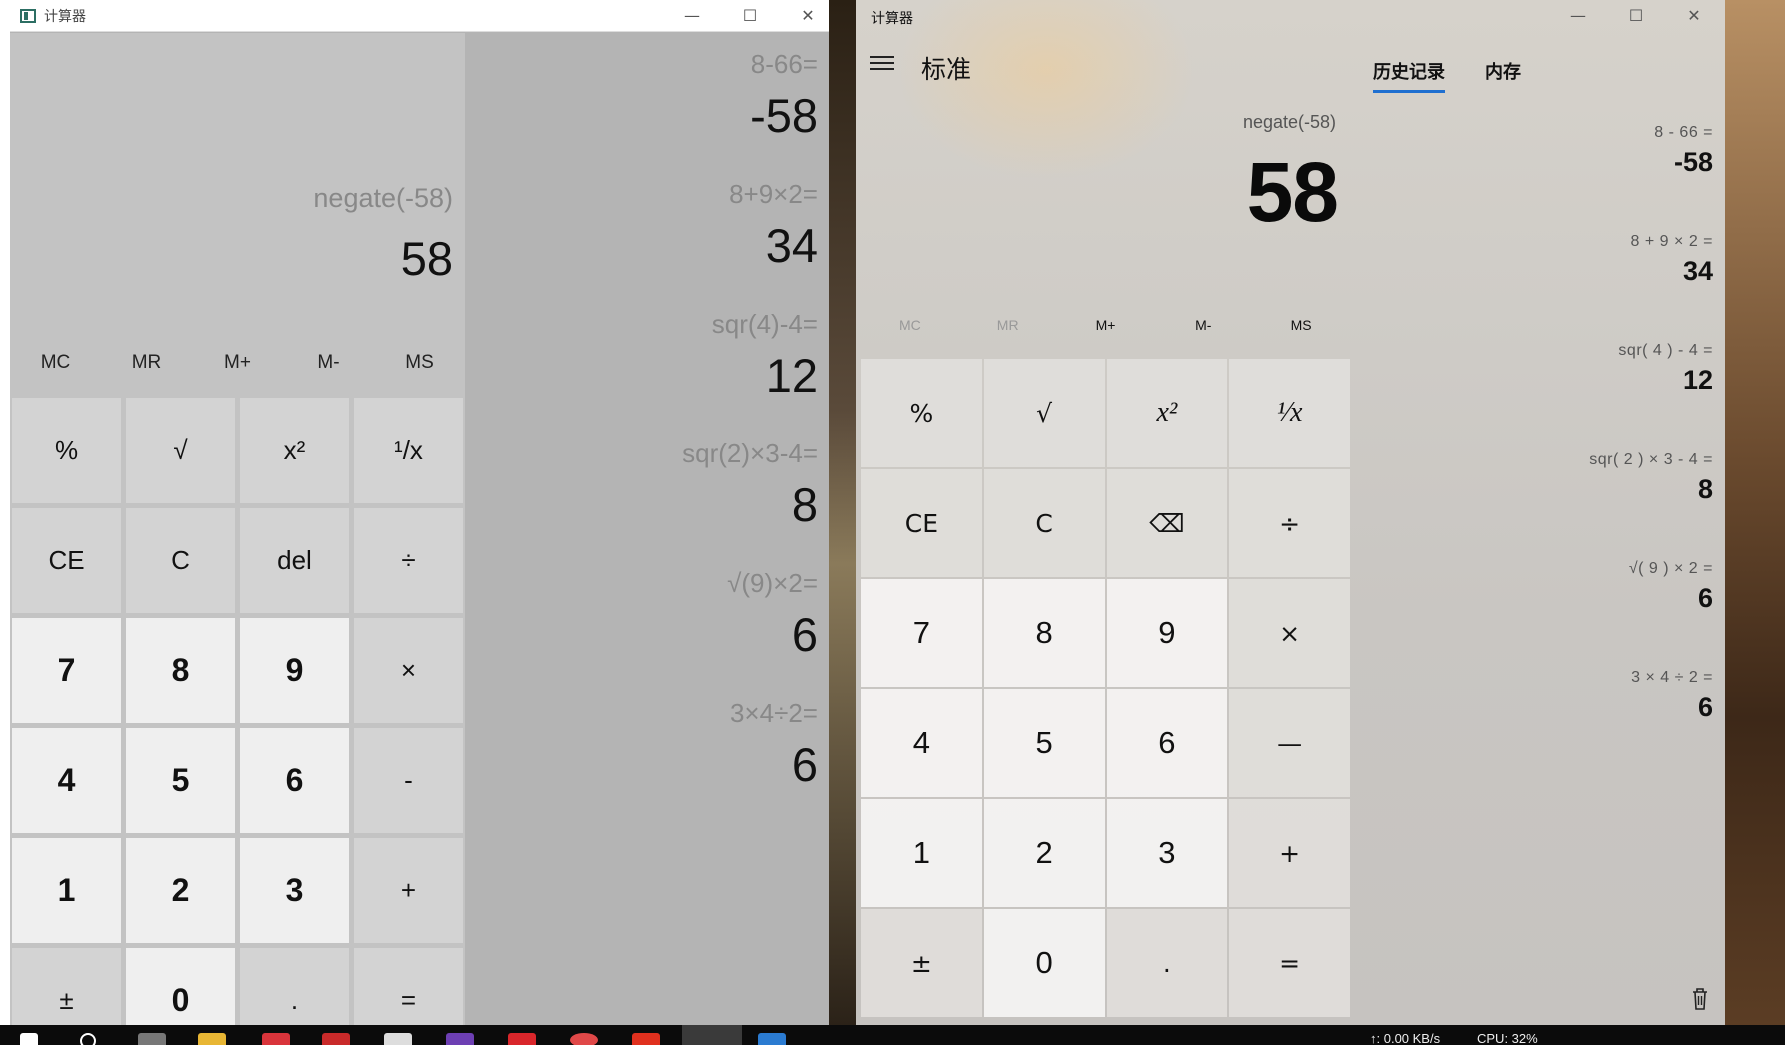  Describe the element at coordinates (398, 1039) in the screenshot. I see `document-icon` at that location.